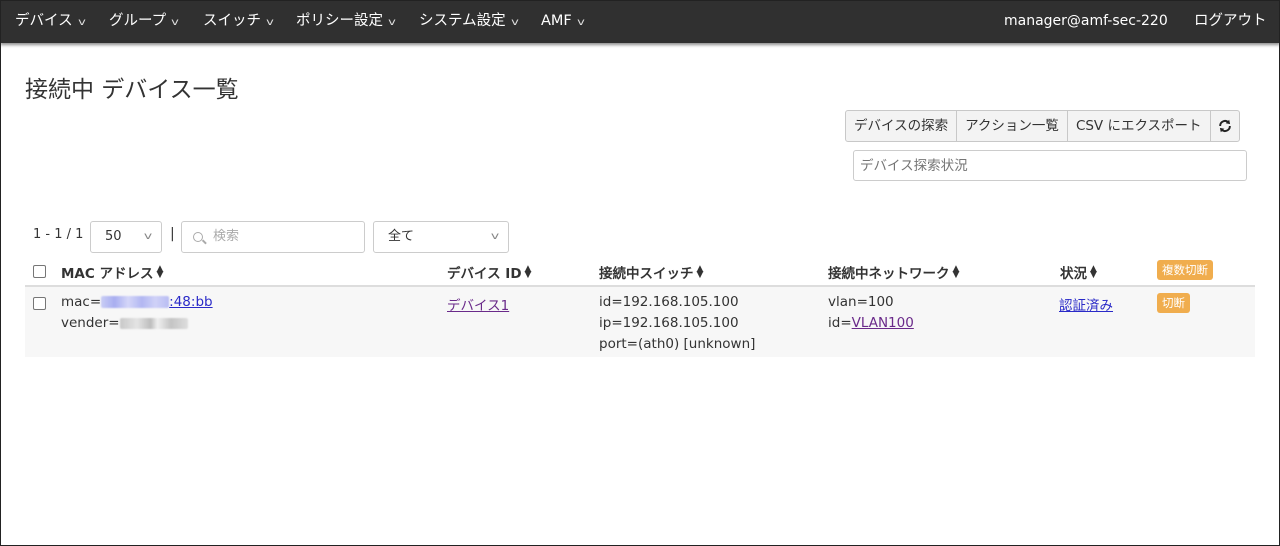  I want to click on nav-menu-switches: スイッチ v, so click(238, 21).